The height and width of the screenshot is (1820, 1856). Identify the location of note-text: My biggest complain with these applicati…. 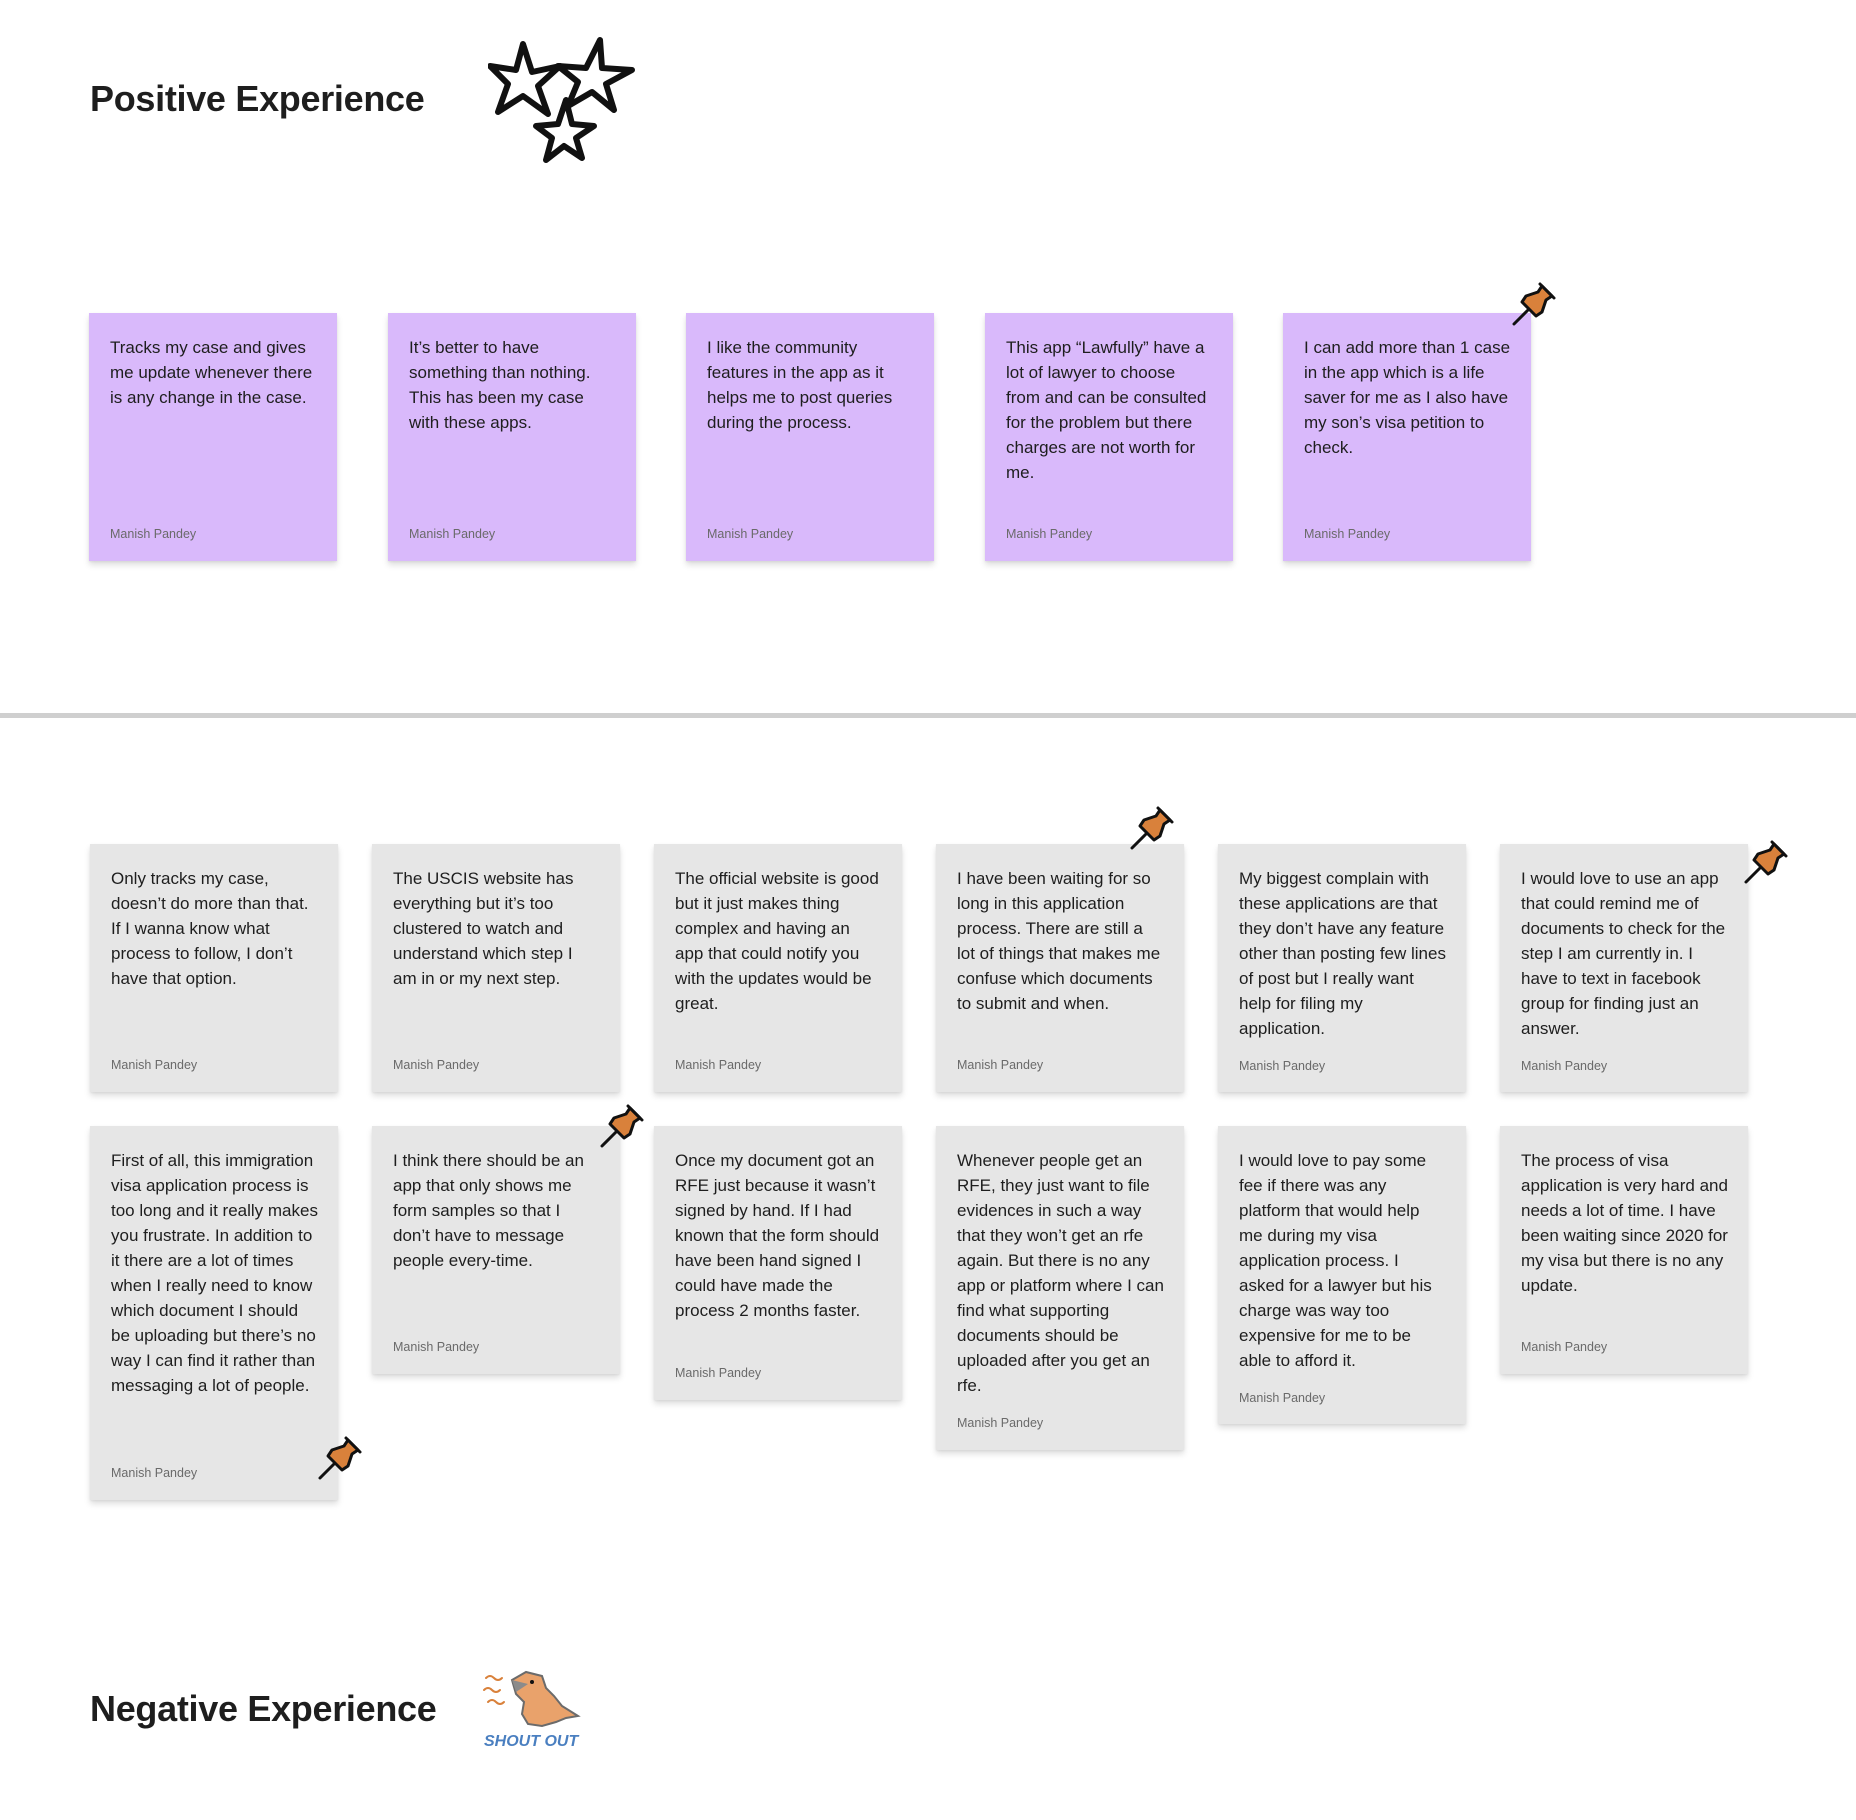
(1342, 953).